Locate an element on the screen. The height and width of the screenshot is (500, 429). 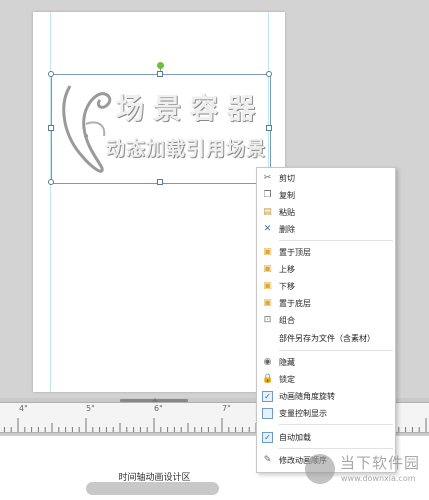
rotation-handle is located at coordinates (160, 65).